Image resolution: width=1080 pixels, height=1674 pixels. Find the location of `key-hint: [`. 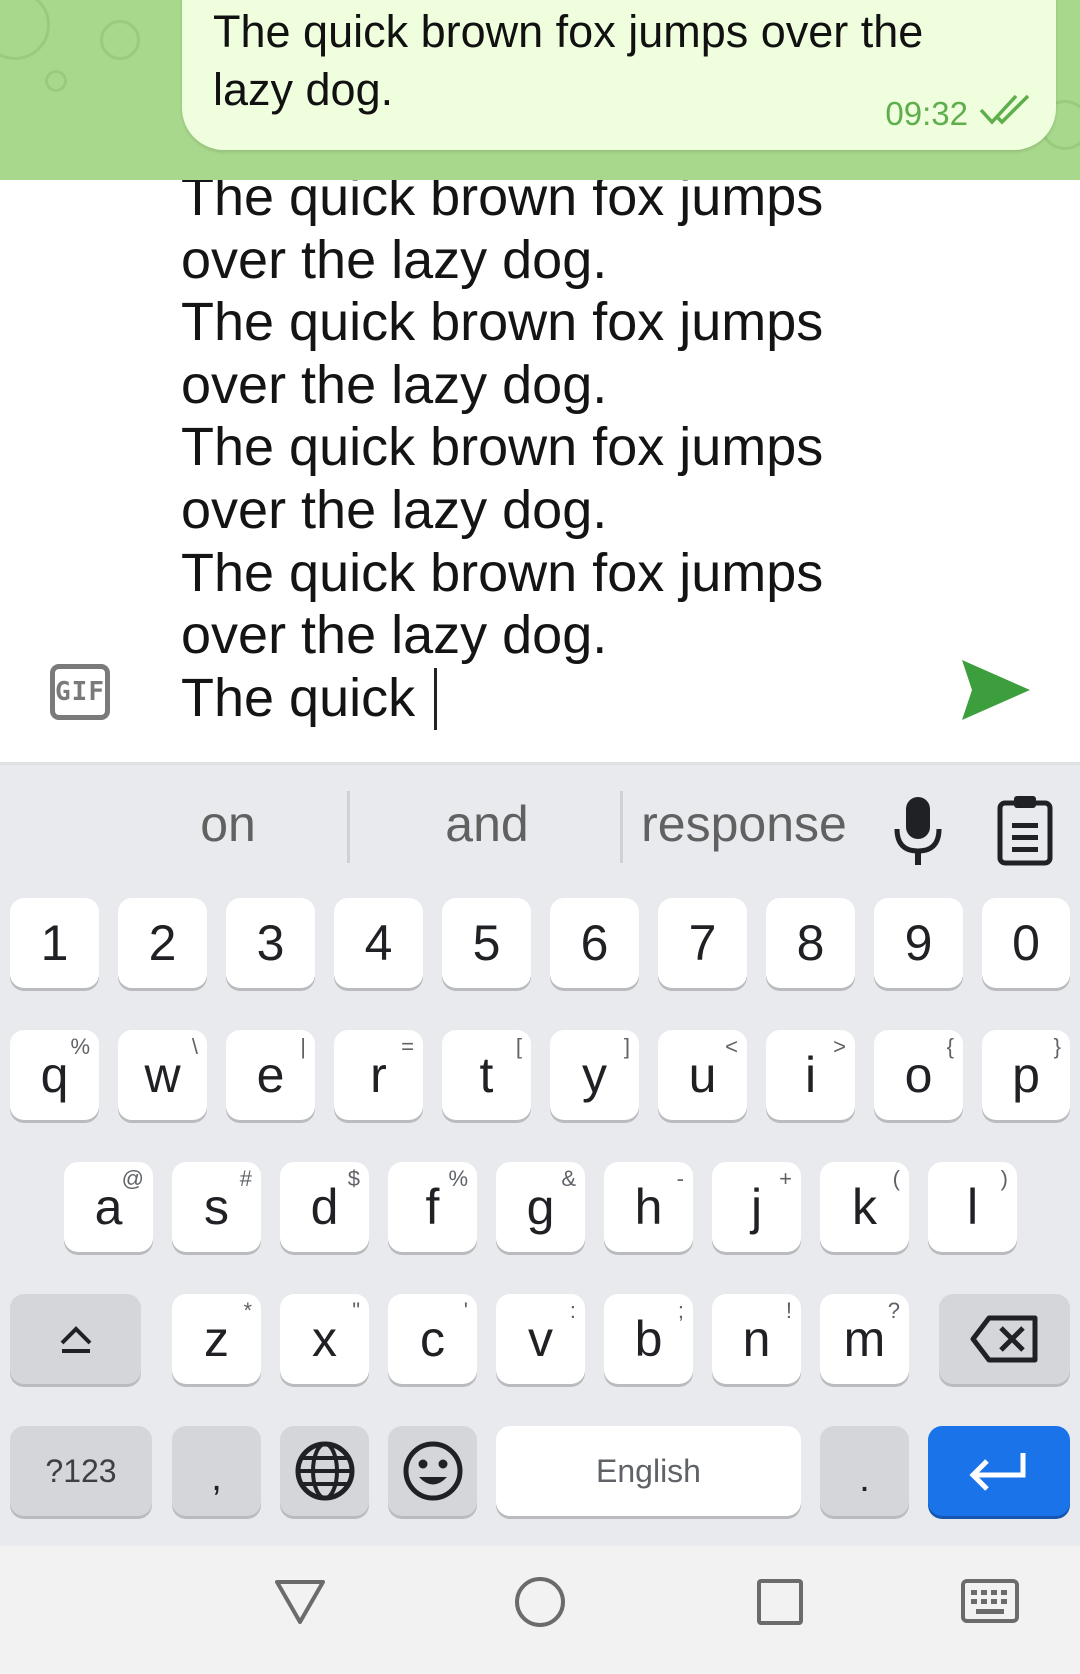

key-hint: [ is located at coordinates (518, 1046).